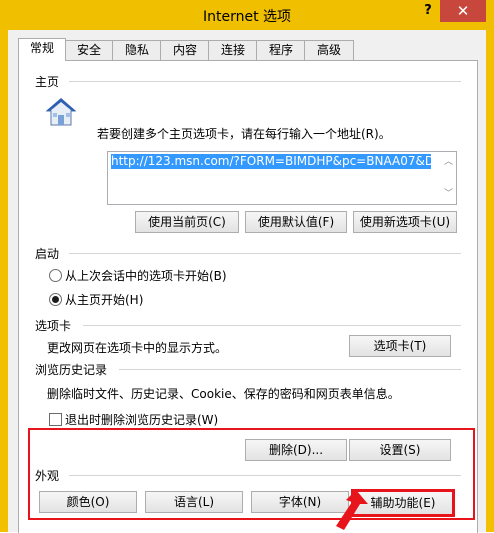  What do you see at coordinates (89, 50) in the screenshot?
I see `tab-security: 安全` at bounding box center [89, 50].